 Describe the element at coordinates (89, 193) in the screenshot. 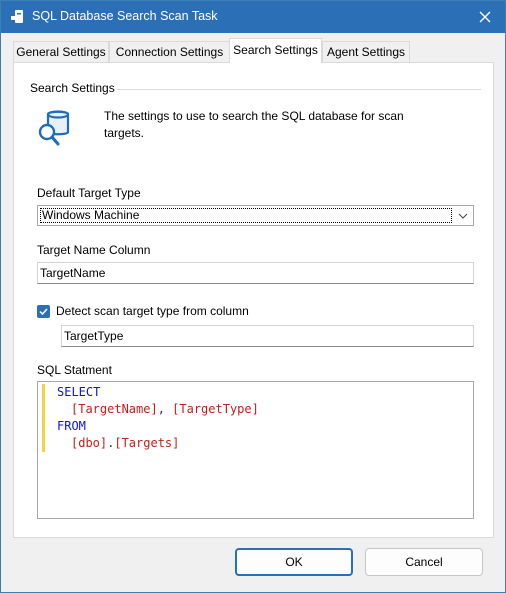

I see `target-type-label: Default Target Type` at that location.